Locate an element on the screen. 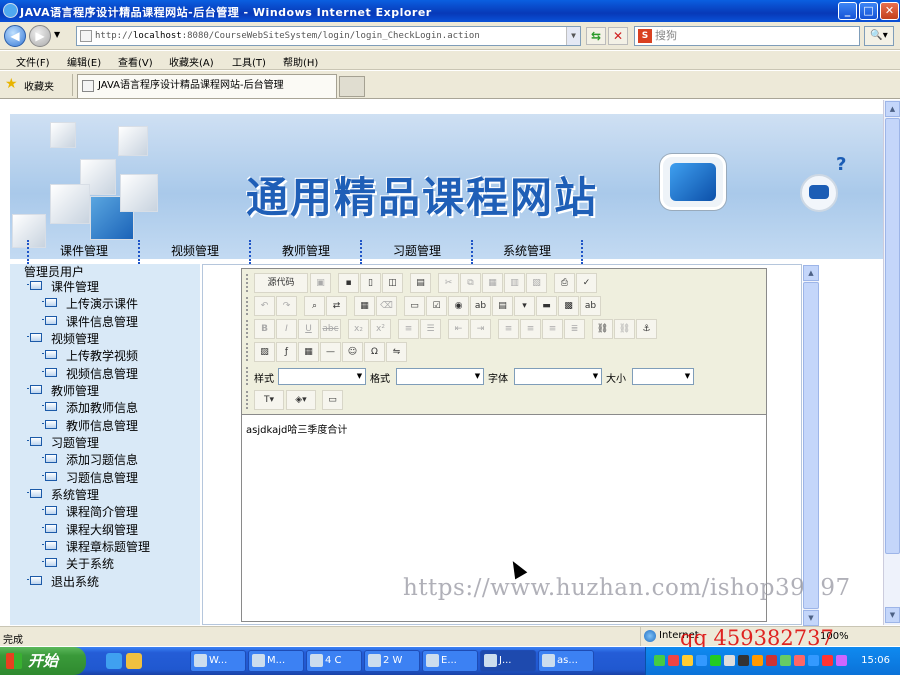 The height and width of the screenshot is (675, 900). new-tab-button is located at coordinates (352, 86).